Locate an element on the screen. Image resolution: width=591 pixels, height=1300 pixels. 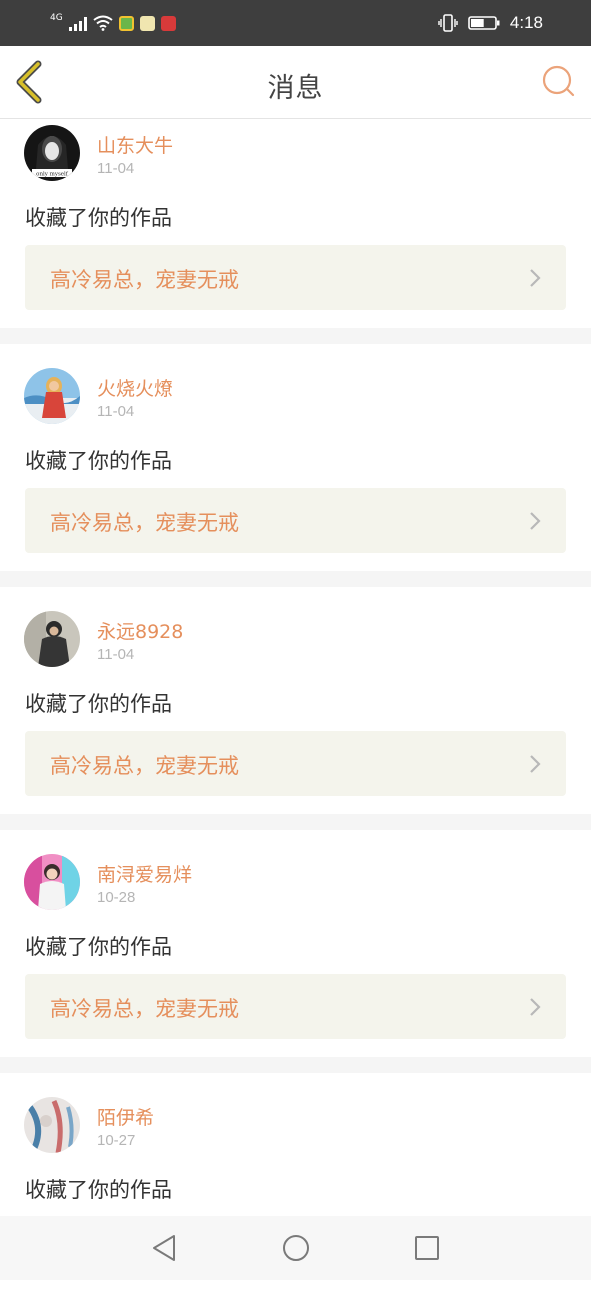
username-link: 陌伊希 is located at coordinates (125, 1116).